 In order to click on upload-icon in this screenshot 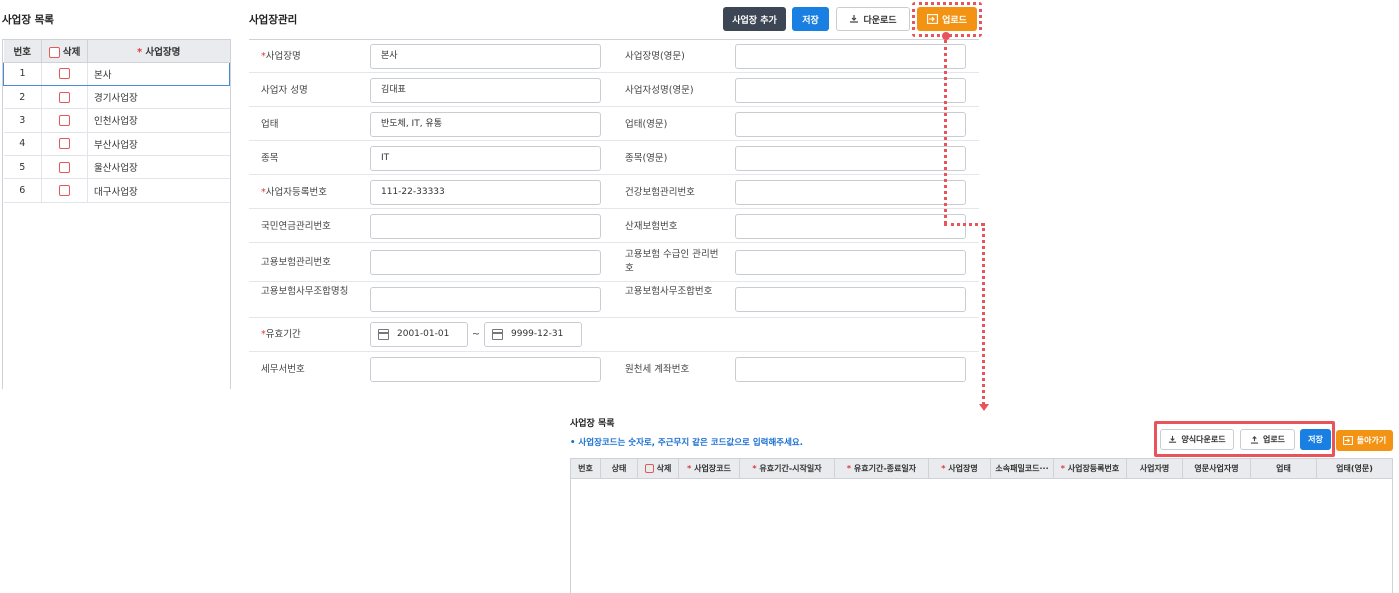, I will do `click(1254, 440)`.